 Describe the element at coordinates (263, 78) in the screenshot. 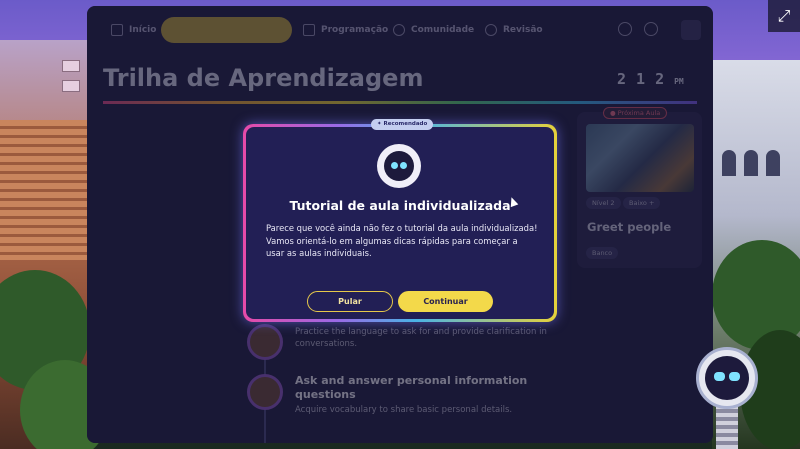

I see `page-title: Trilha de Aprendizagem` at that location.